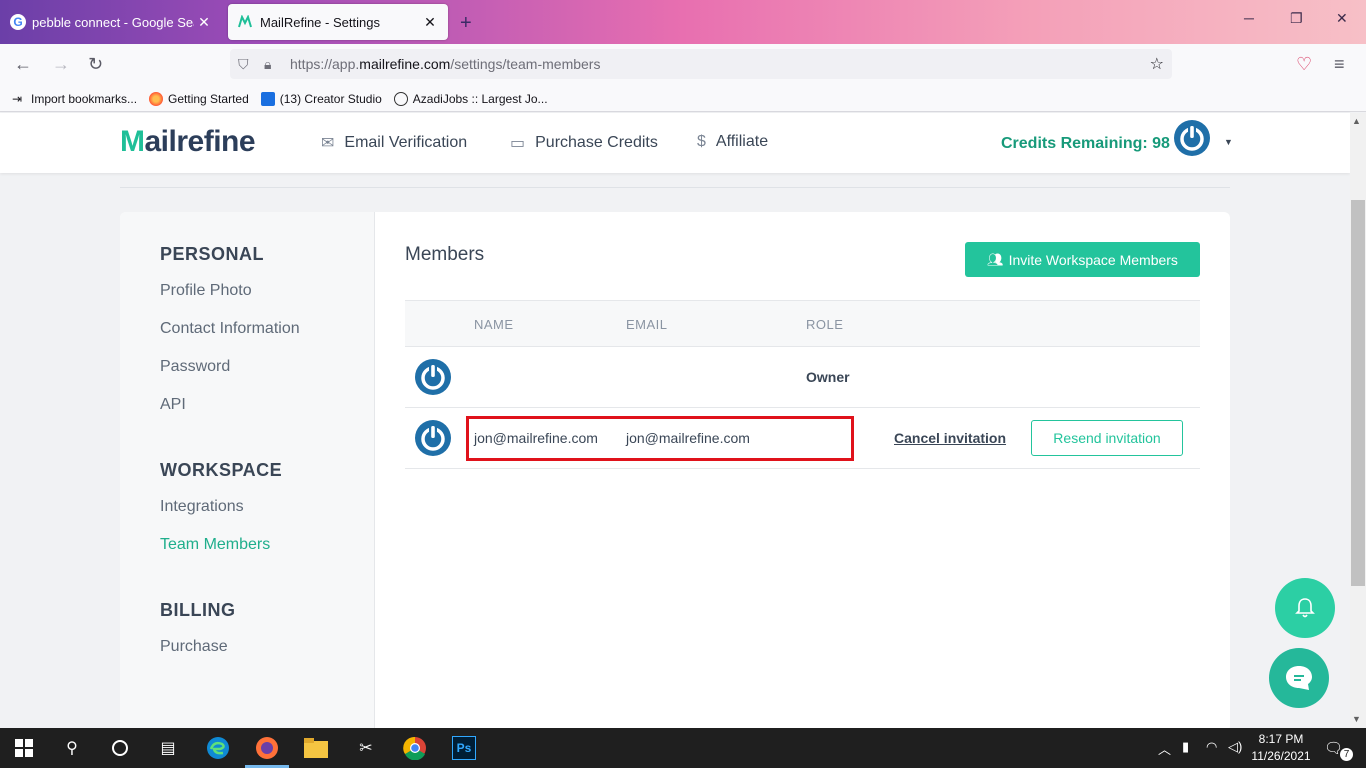 This screenshot has height=768, width=1366. What do you see at coordinates (494, 324) in the screenshot?
I see `column-header-name: NAME` at bounding box center [494, 324].